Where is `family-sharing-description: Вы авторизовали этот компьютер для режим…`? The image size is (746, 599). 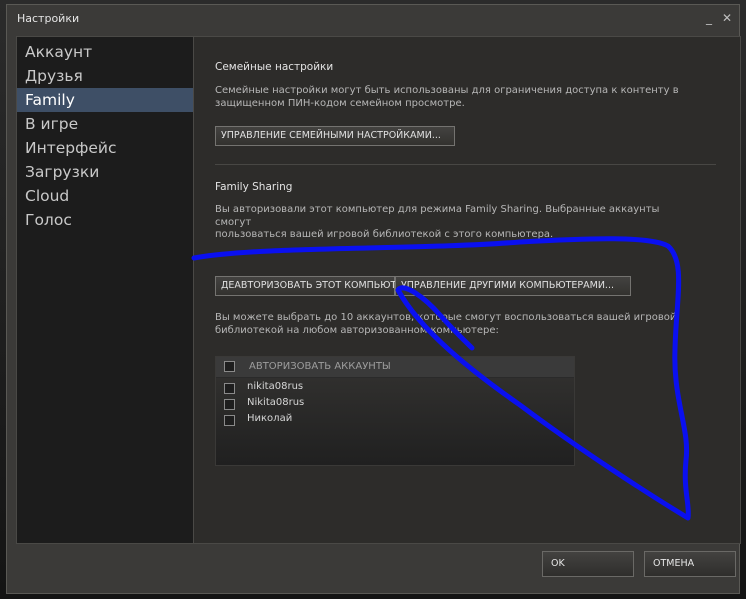
family-sharing-description: Вы авторизовали этот компьютер для режим… is located at coordinates (450, 223).